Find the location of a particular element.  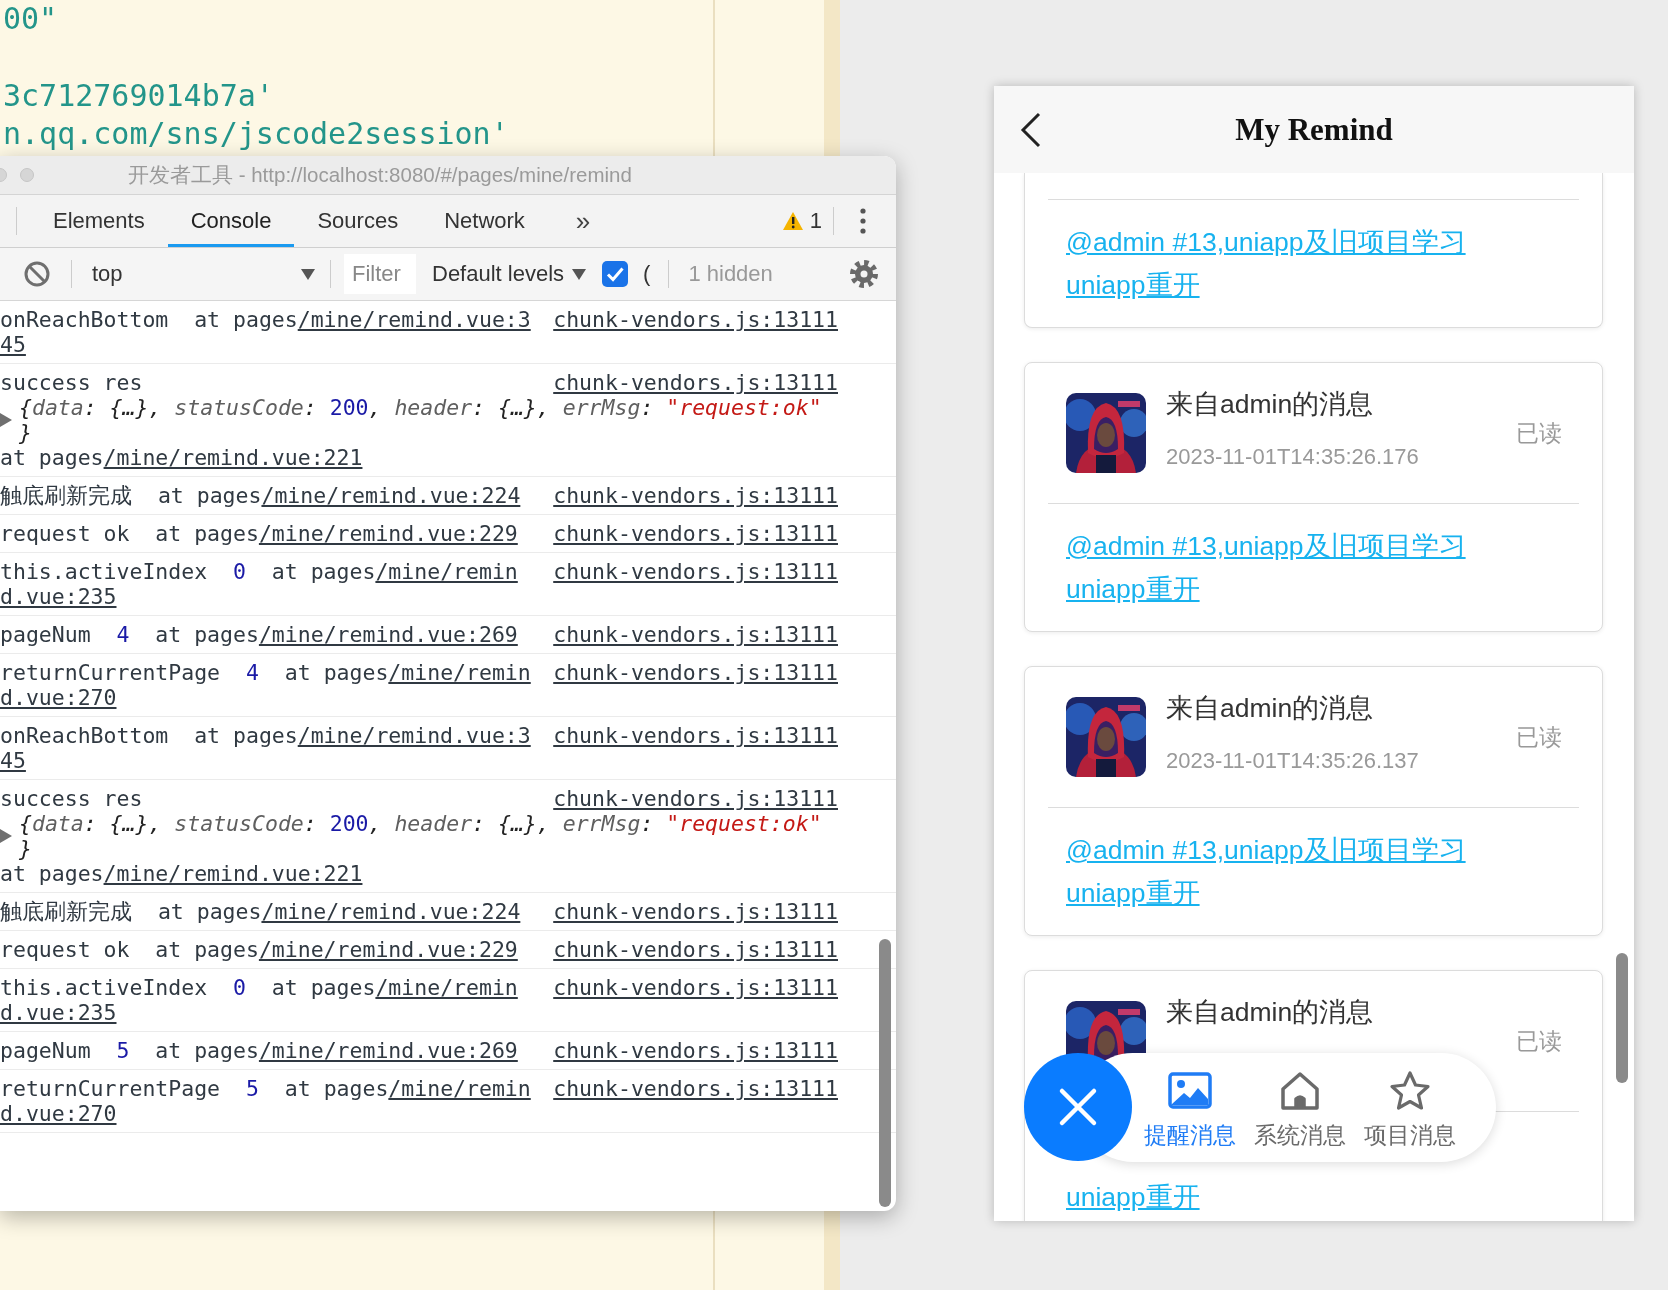

filter-field: Filter is located at coordinates (380, 274).